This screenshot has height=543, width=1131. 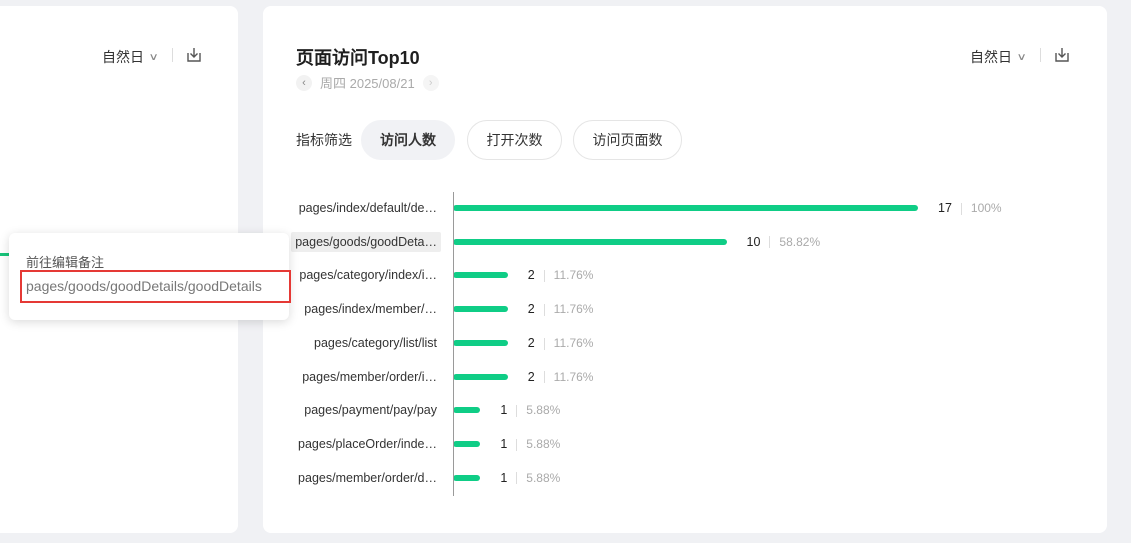 I want to click on date-label: 周四 2025/08/21, so click(x=367, y=83).